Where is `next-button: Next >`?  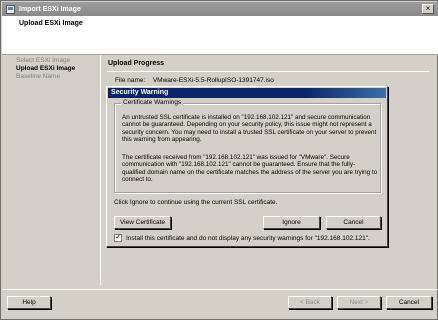 next-button: Next > is located at coordinates (359, 302).